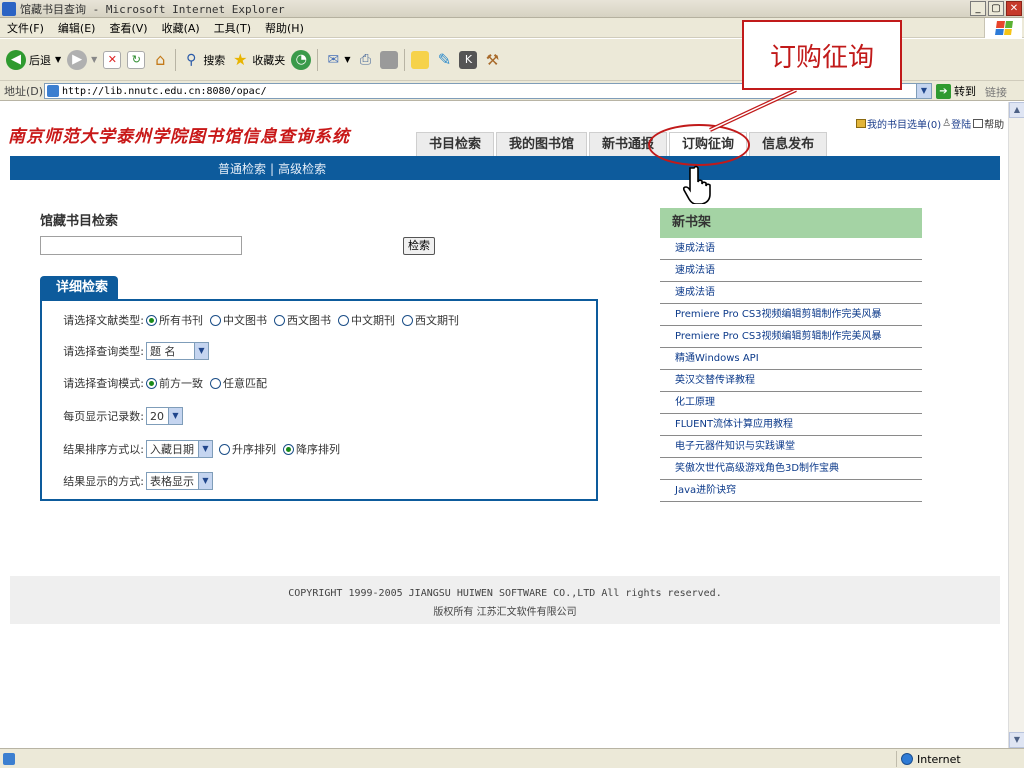 This screenshot has height=768, width=1024. What do you see at coordinates (25, 28) in the screenshot?
I see `menu-file: 文件(F)` at bounding box center [25, 28].